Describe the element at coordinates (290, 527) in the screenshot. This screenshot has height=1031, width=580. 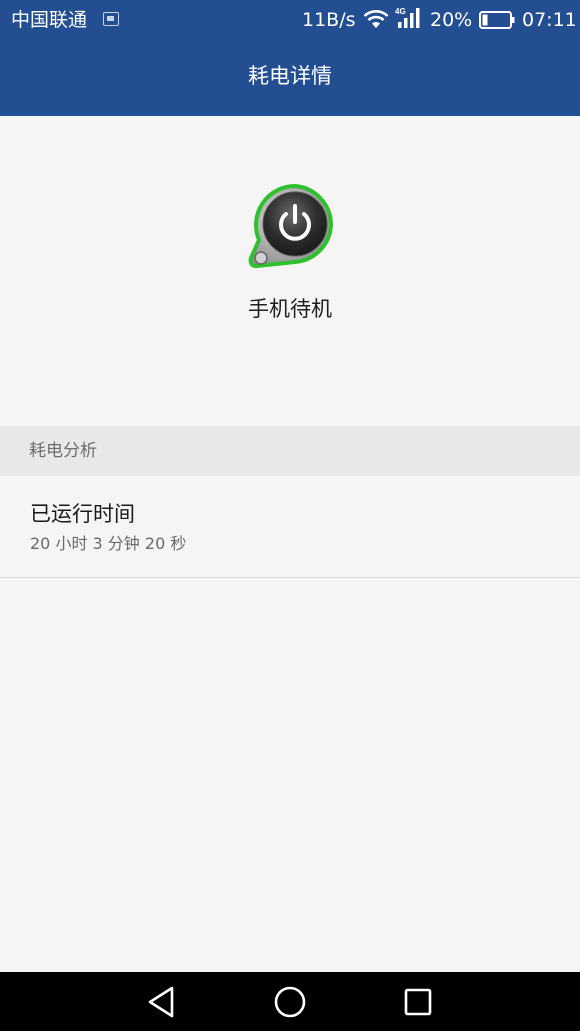
I see `list-item-running-time: 已运行时间 20 小时 3 分钟 20 秒` at that location.